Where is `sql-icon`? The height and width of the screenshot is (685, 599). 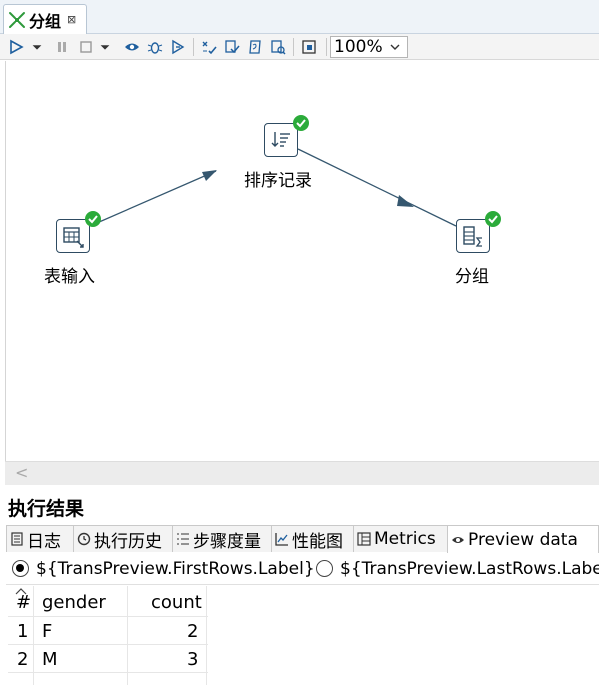
sql-icon is located at coordinates (255, 47).